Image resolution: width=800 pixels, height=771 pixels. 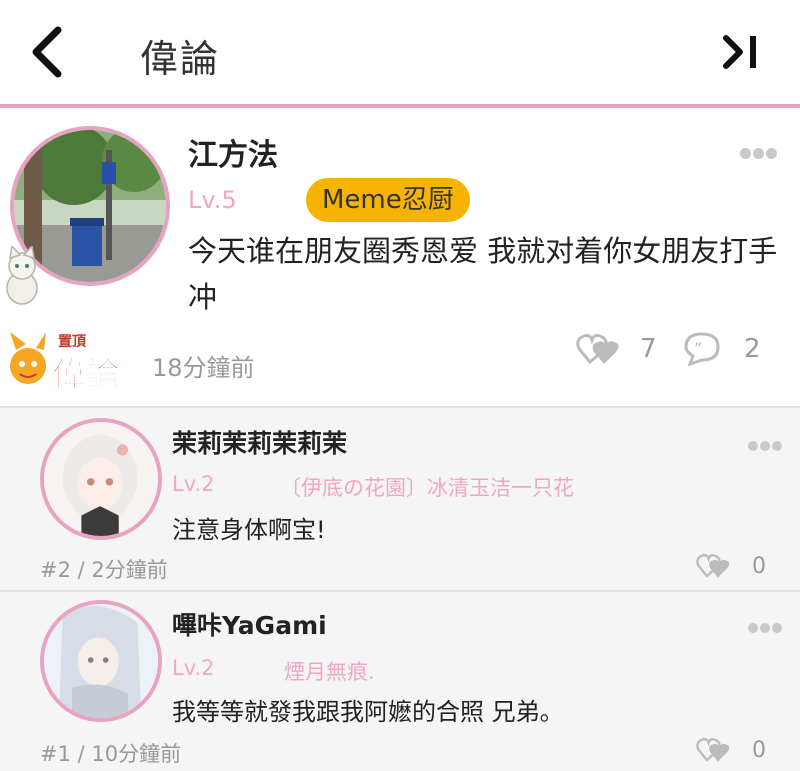 What do you see at coordinates (48, 52) in the screenshot?
I see `back-arrow-icon` at bounding box center [48, 52].